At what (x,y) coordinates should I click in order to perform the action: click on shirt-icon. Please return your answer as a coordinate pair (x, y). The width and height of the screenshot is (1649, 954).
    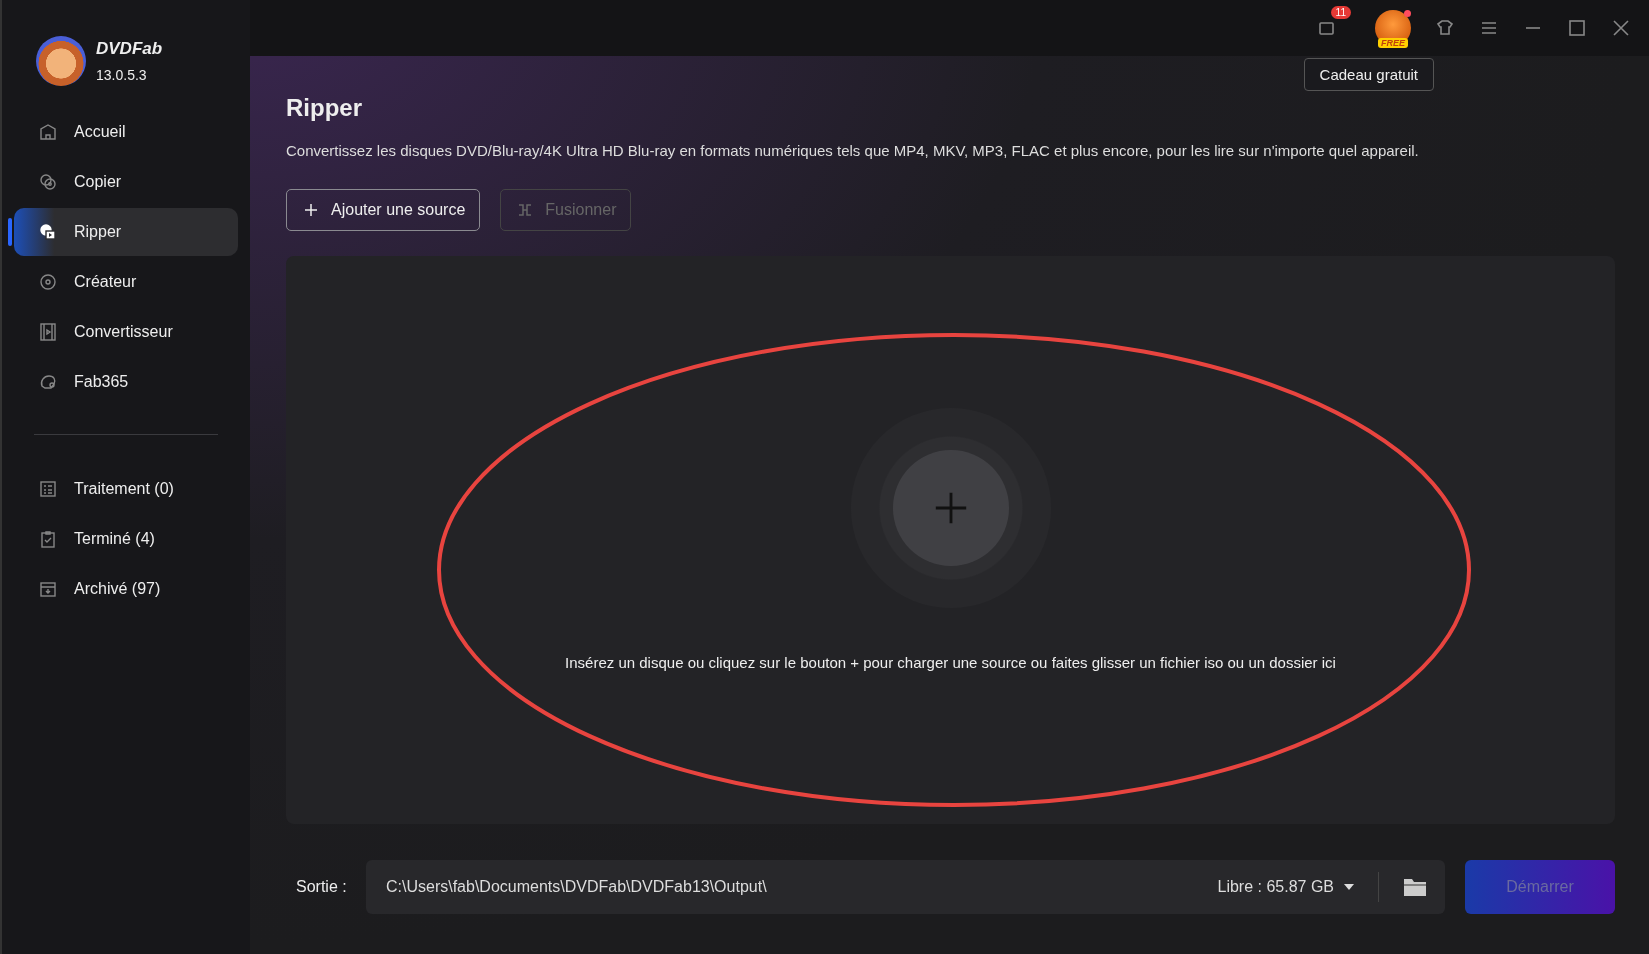
    Looking at the image, I should click on (1445, 28).